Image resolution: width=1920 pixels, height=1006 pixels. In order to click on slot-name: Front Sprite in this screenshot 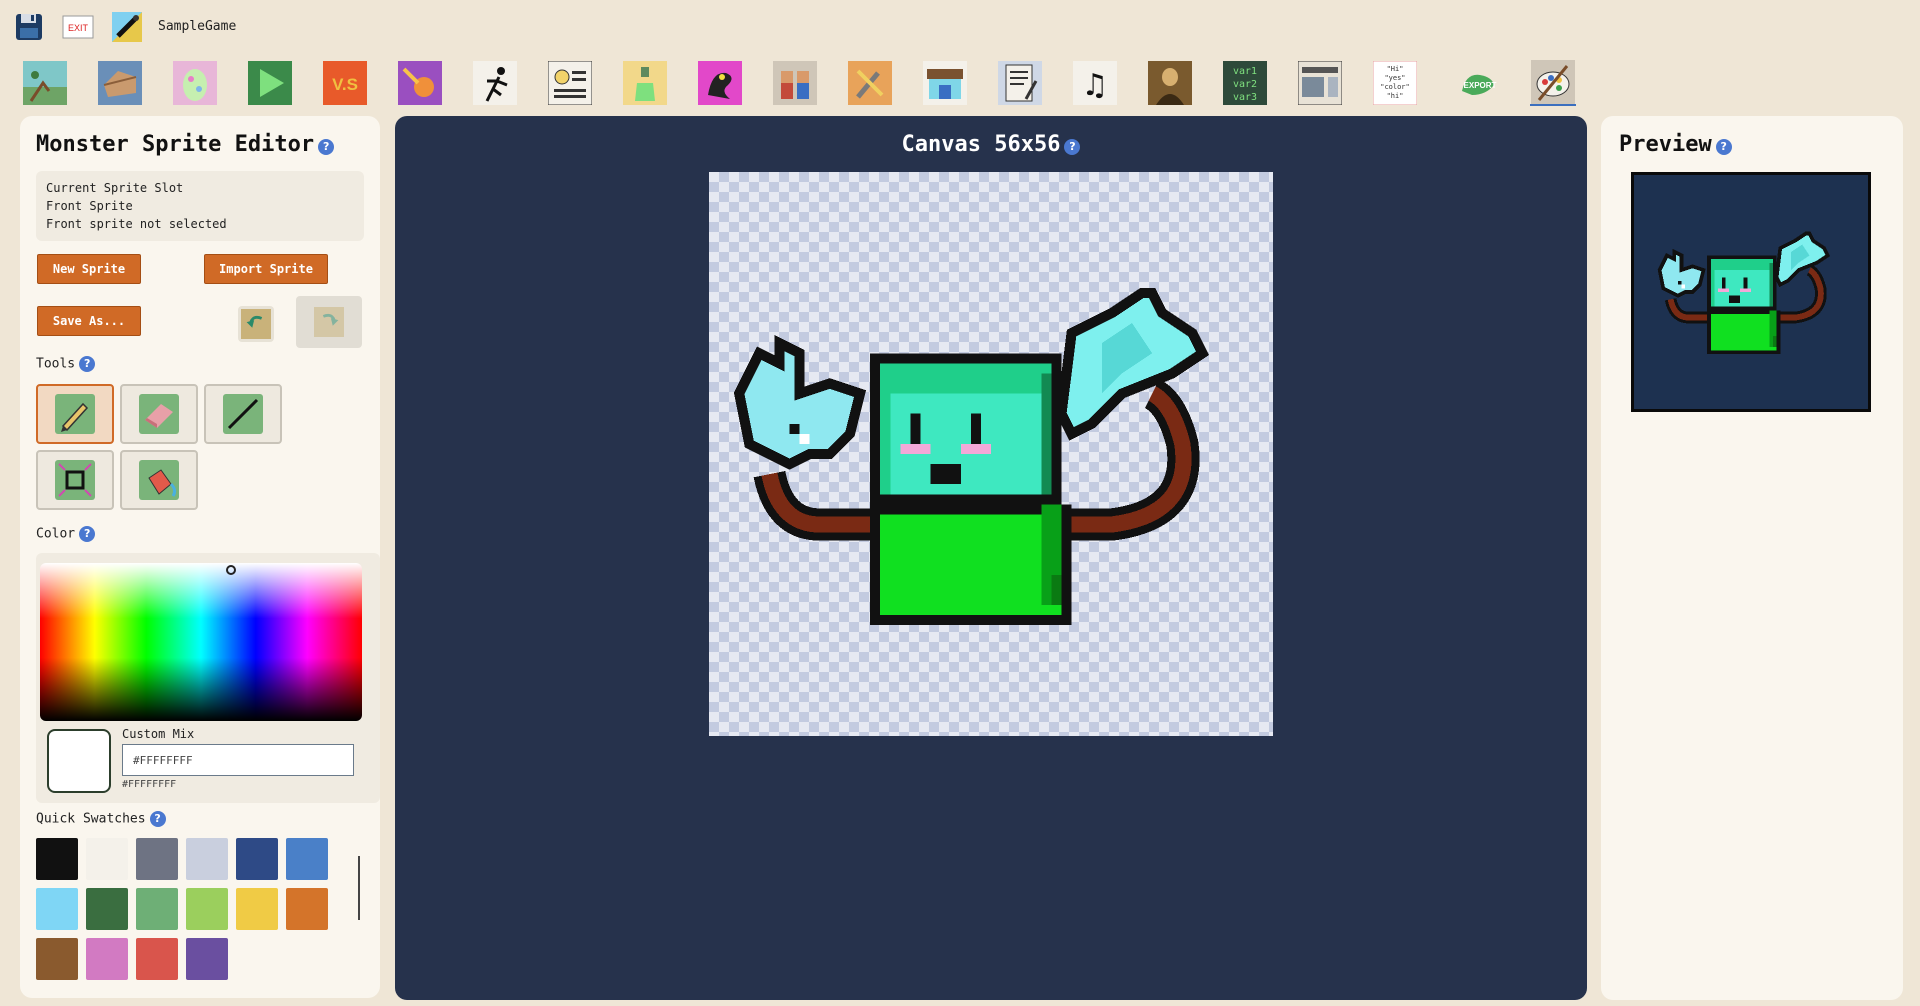, I will do `click(89, 206)`.